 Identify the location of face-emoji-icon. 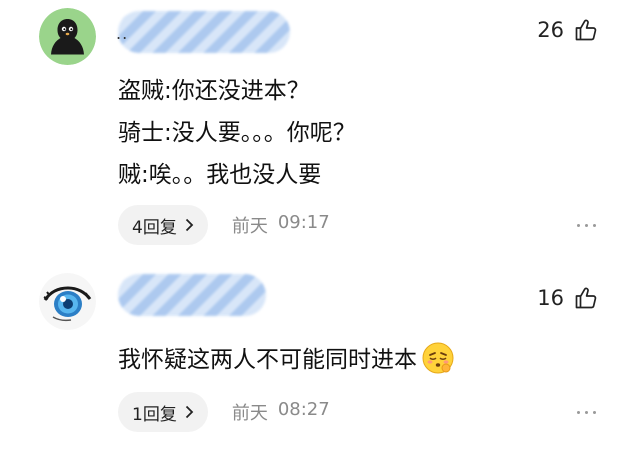
(438, 358).